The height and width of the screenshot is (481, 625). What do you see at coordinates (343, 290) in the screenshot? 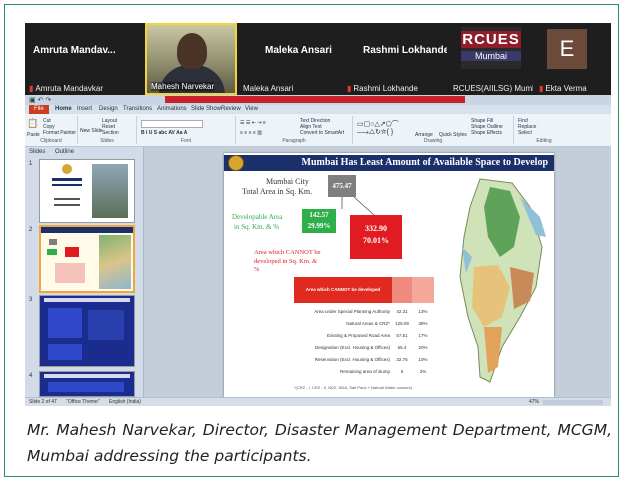
I see `table-header-cell: Area which CANNOT be developed` at bounding box center [343, 290].